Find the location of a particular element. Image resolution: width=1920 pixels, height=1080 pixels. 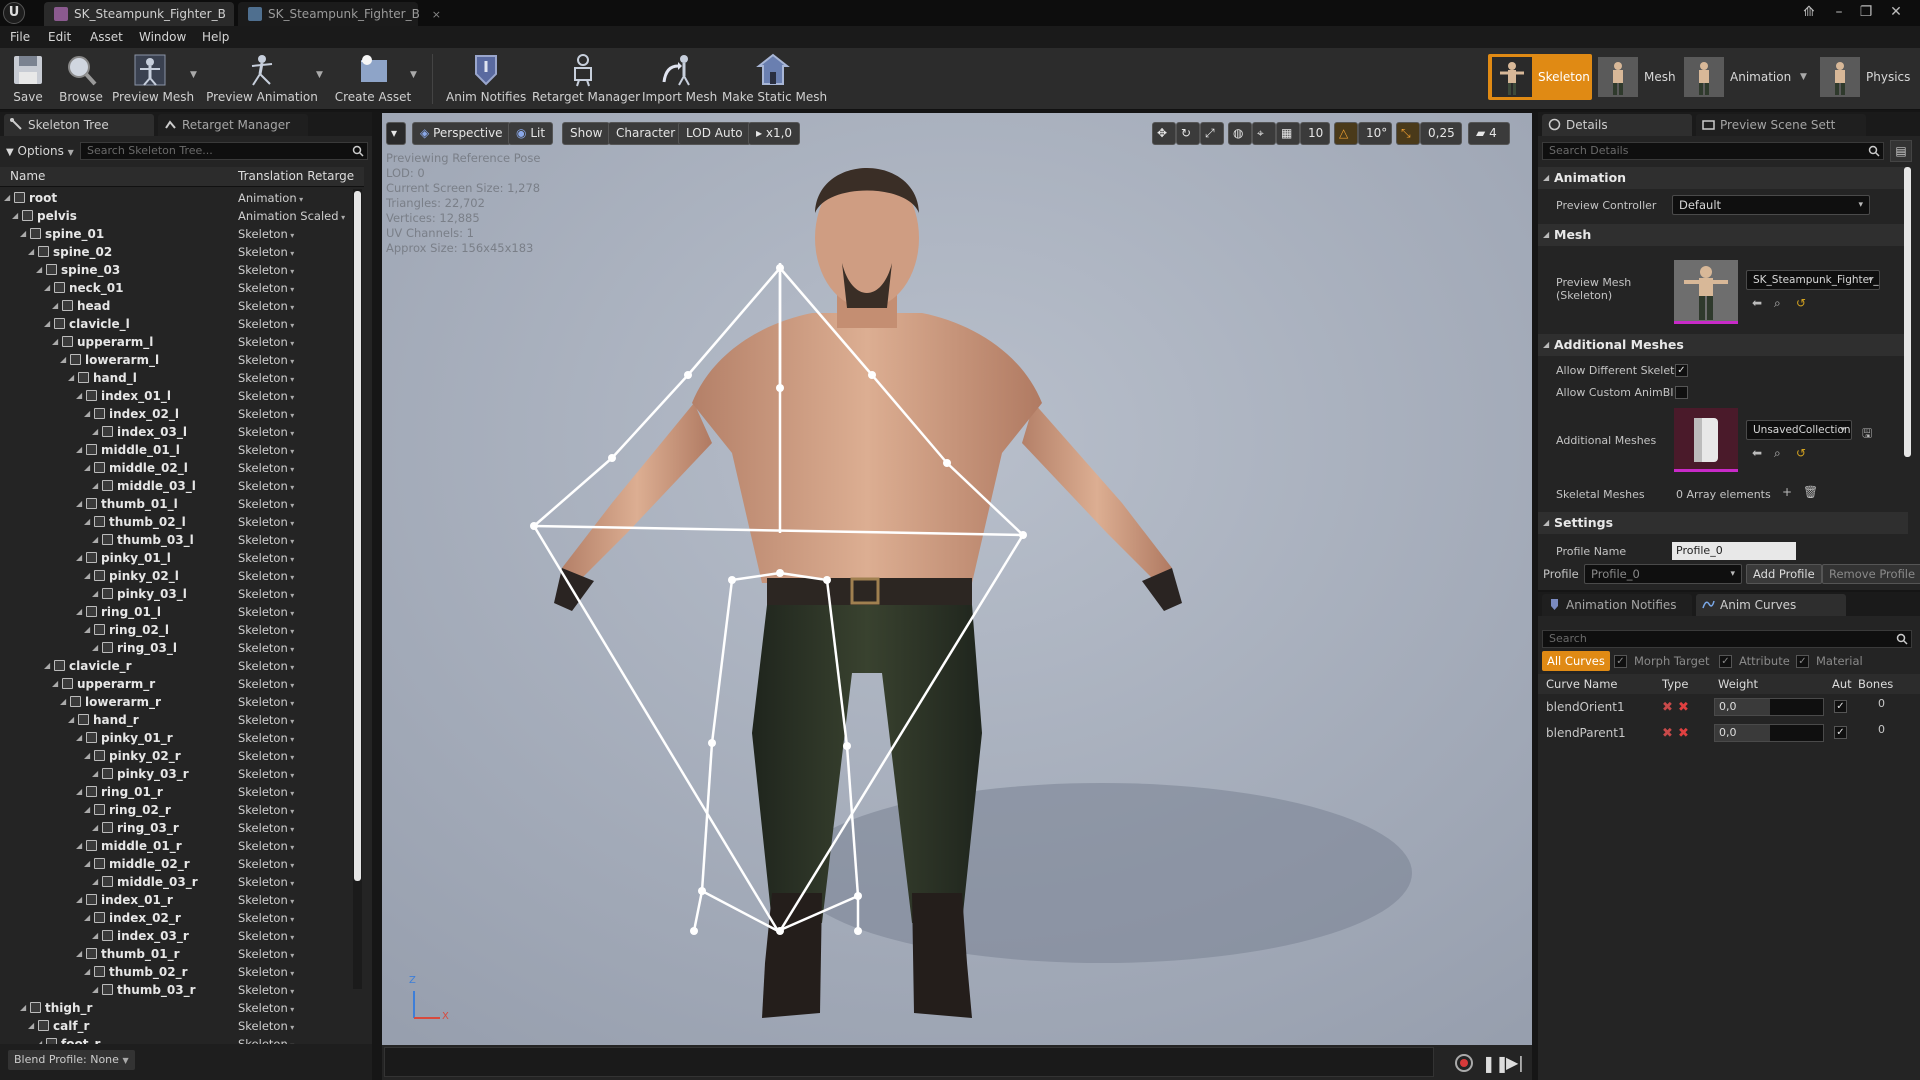

preview-mesh-thumbnail is located at coordinates (1706, 292).